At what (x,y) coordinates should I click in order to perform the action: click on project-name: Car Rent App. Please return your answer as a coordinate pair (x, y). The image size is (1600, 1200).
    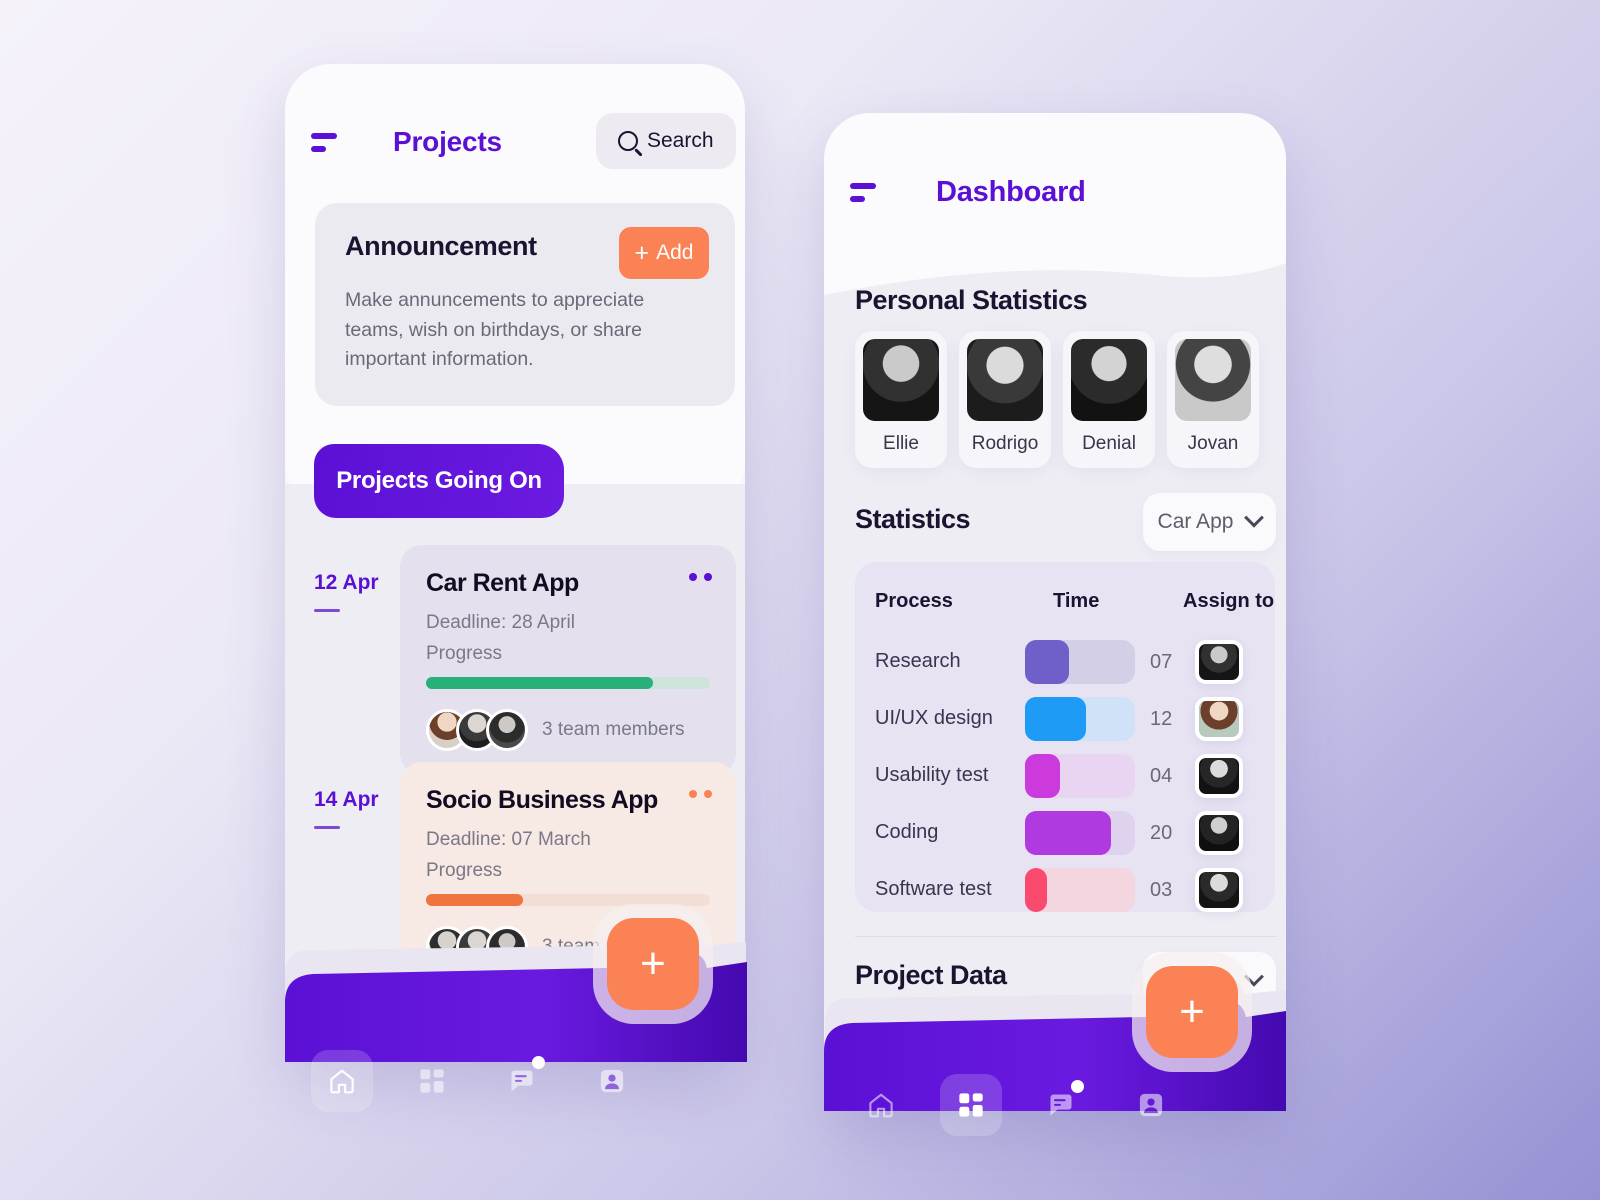
    Looking at the image, I should click on (502, 583).